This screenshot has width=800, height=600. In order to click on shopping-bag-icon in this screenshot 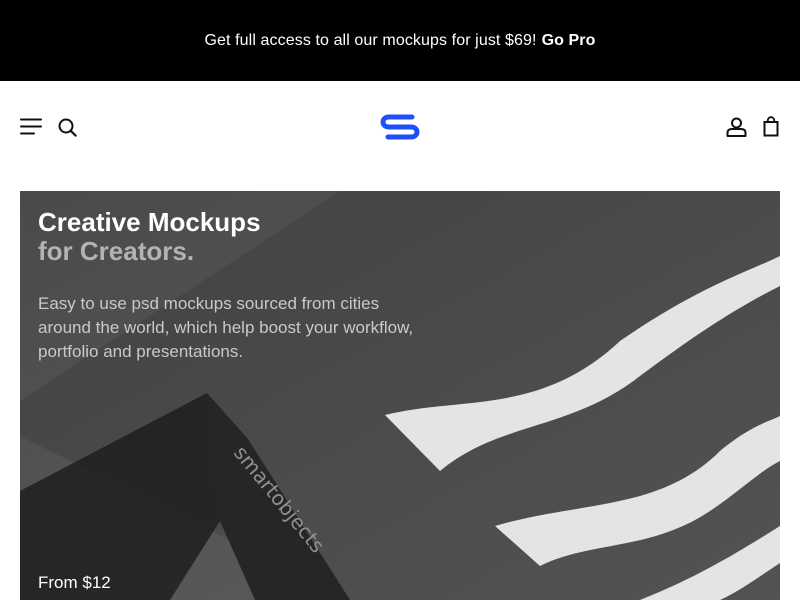, I will do `click(771, 126)`.